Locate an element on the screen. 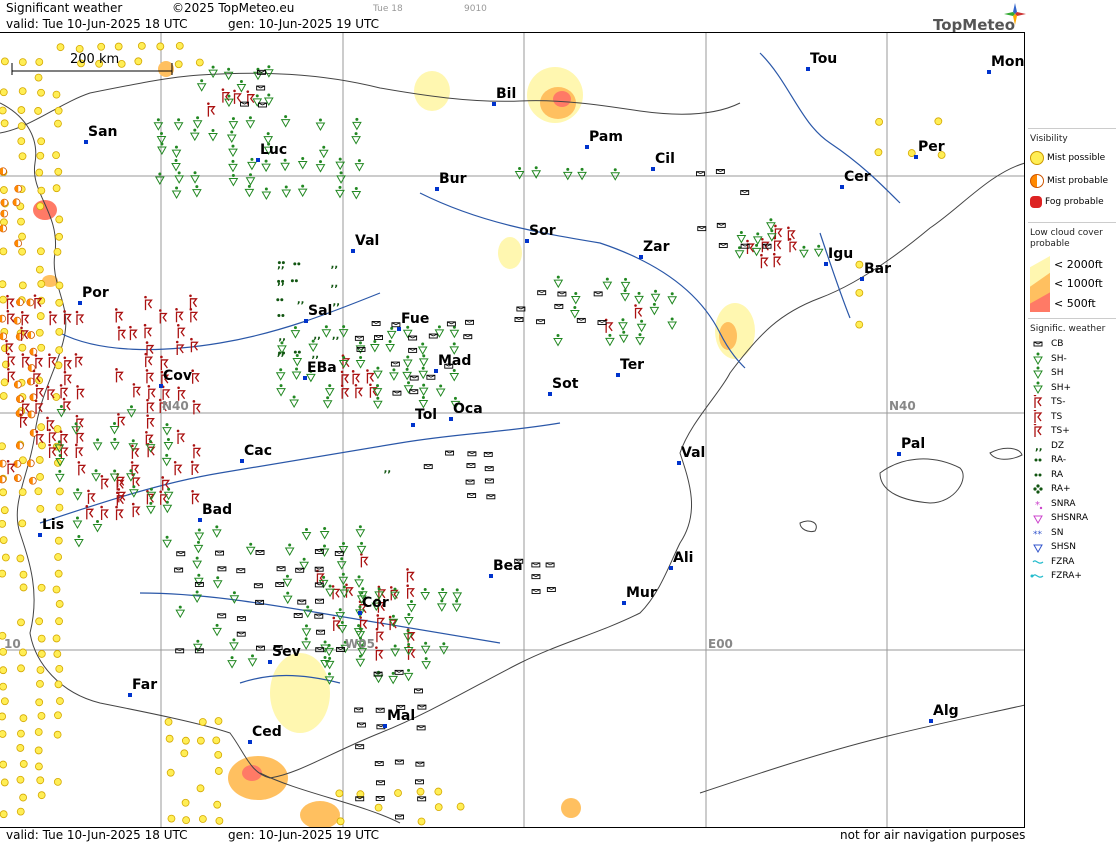 This screenshot has height=843, width=1117. legend-lowcloud-title-2: probable is located at coordinates (1050, 244).